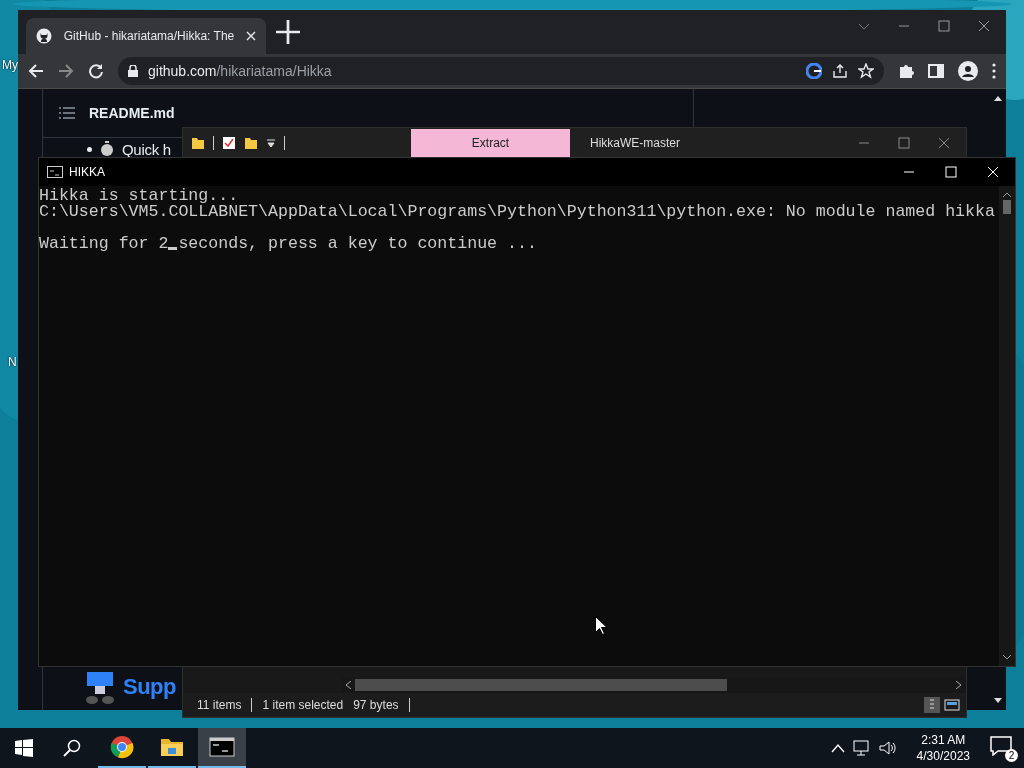 This screenshot has height=768, width=1024. What do you see at coordinates (501, 71) in the screenshot?
I see `address-bar: github.com/hikariatama/Hikka` at bounding box center [501, 71].